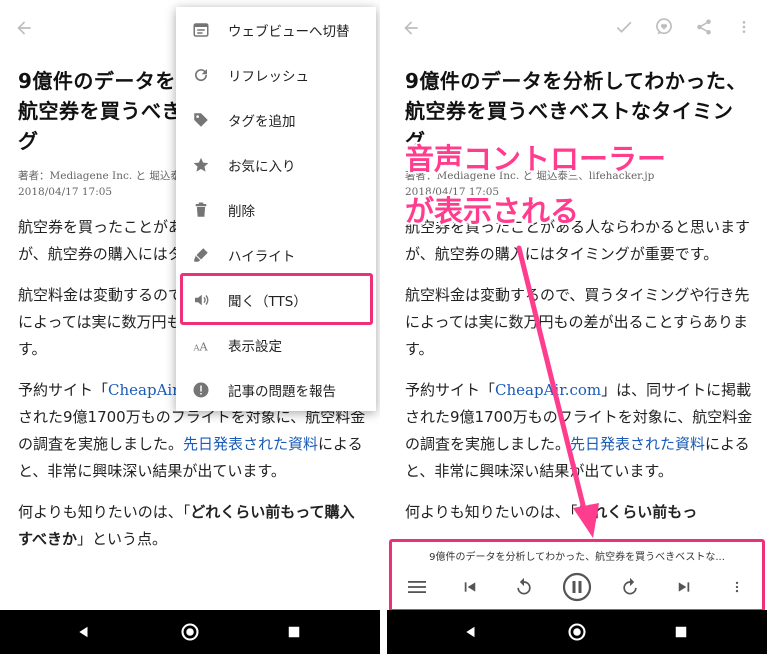 This screenshot has width=767, height=654. I want to click on menu-item-report-problem: 記事の問題を報告, so click(276, 389).